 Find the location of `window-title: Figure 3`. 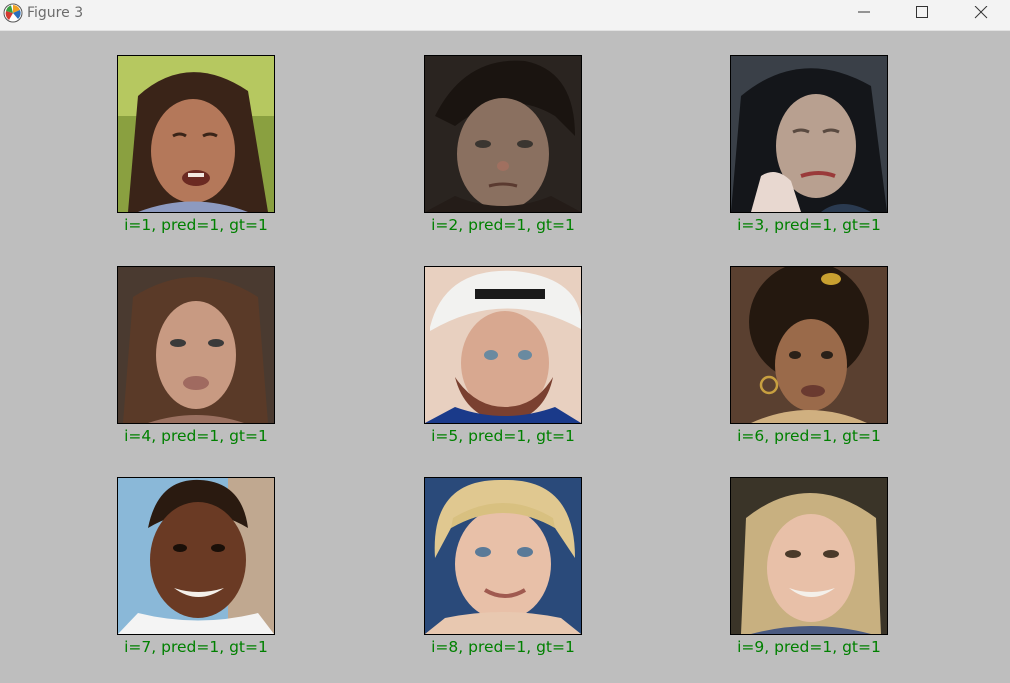

window-title: Figure 3 is located at coordinates (55, 13).